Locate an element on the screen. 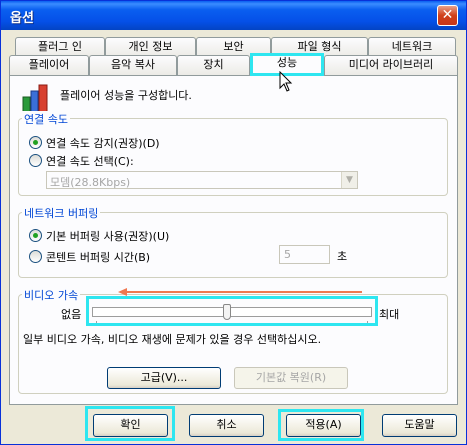  detect-speed-radio is located at coordinates (35, 142).